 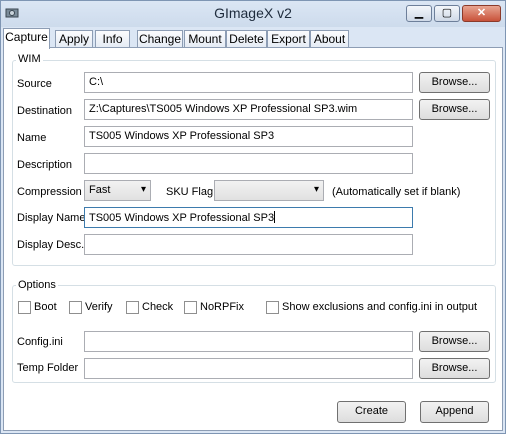 I want to click on display-name-field: TS005 Windows XP Professional SP3, so click(x=248, y=217).